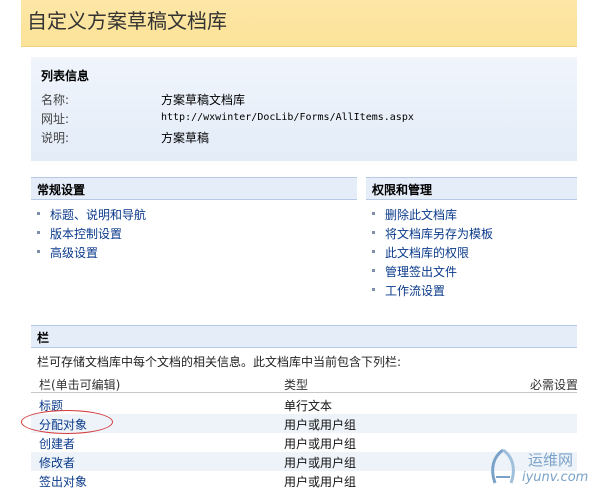  I want to click on info-value: 方案草稿文档库, so click(203, 100).